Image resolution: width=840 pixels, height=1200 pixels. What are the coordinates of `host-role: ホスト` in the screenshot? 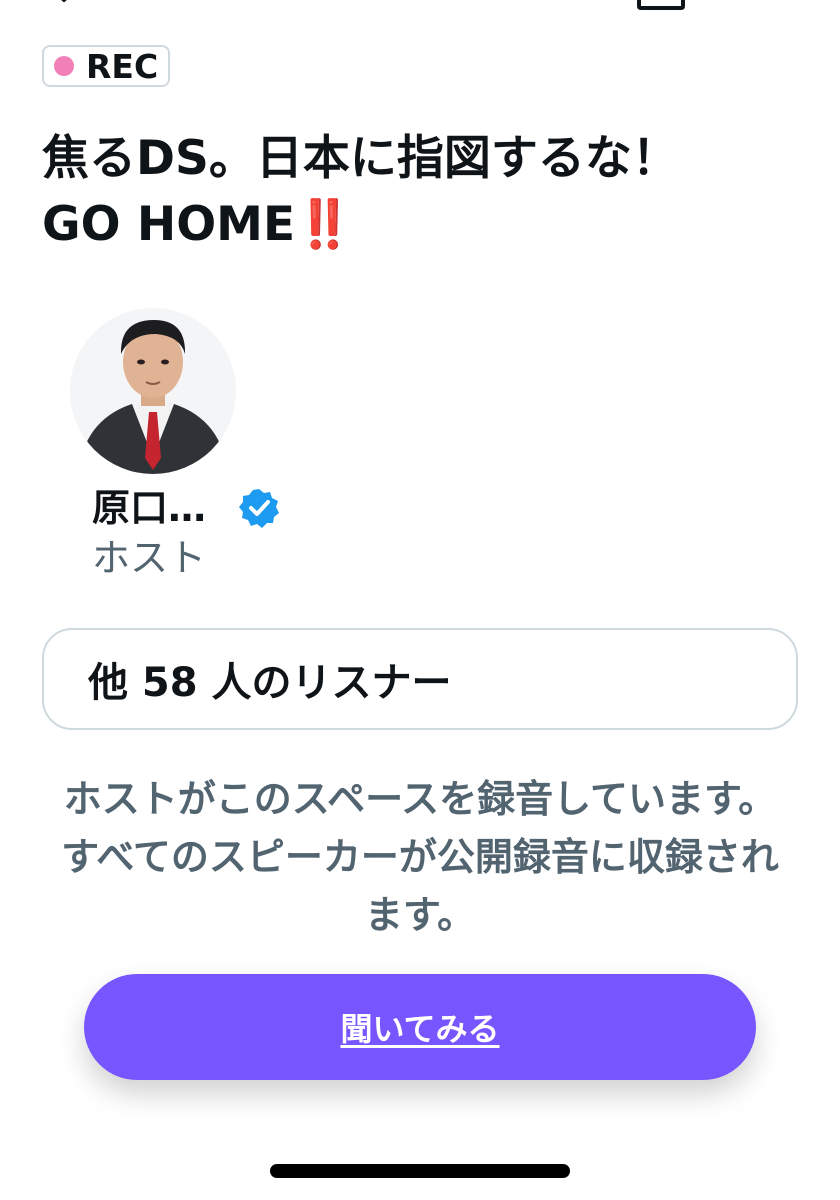 It's located at (149, 558).